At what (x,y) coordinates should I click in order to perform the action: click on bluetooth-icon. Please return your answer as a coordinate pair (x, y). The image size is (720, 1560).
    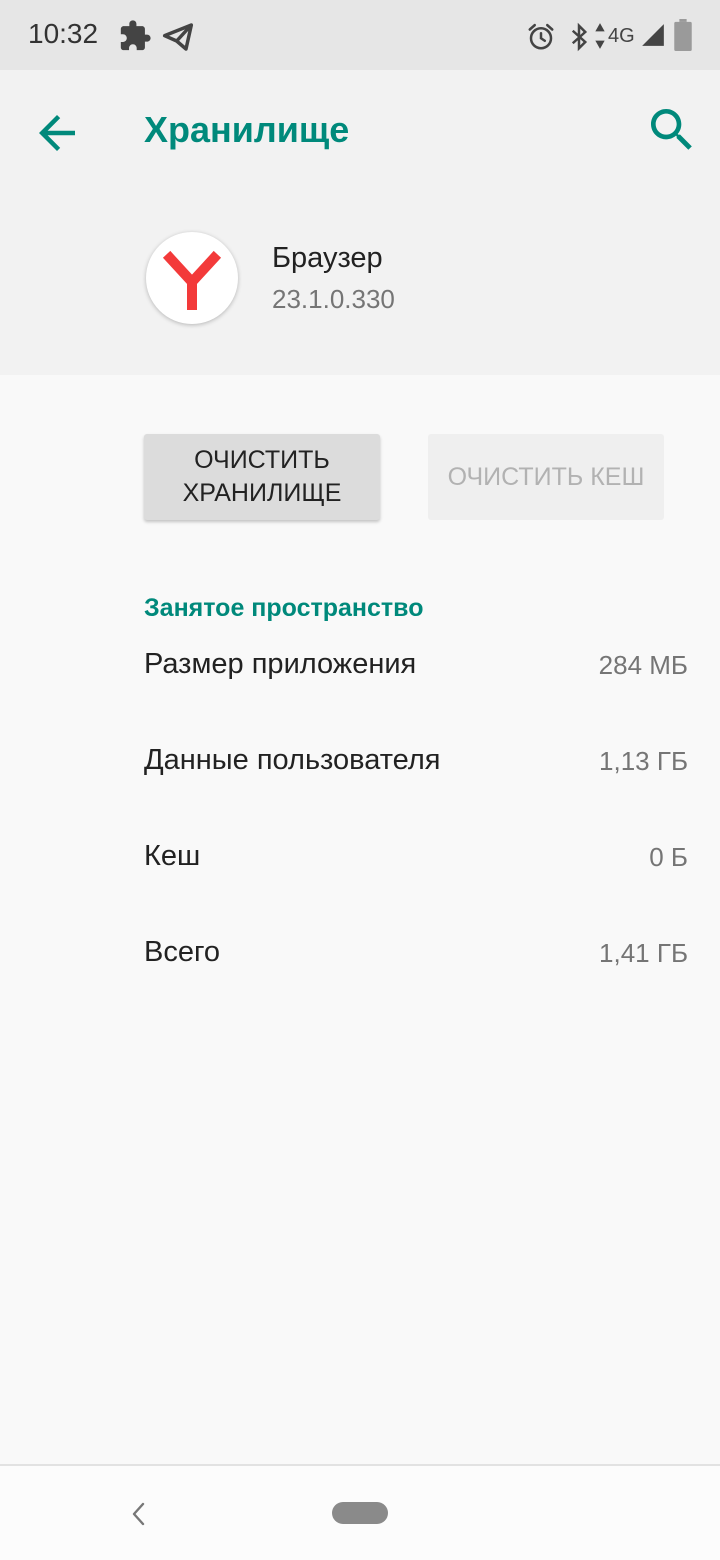
    Looking at the image, I should click on (579, 37).